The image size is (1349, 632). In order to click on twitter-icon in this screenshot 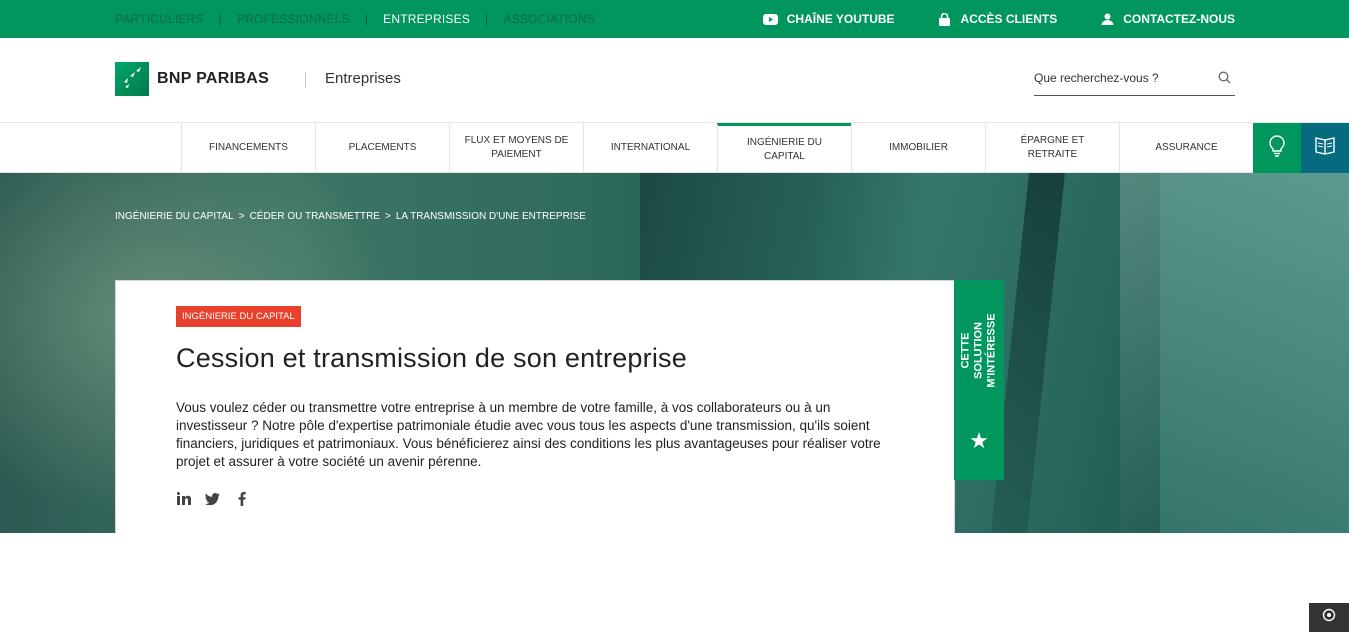, I will do `click(212, 498)`.